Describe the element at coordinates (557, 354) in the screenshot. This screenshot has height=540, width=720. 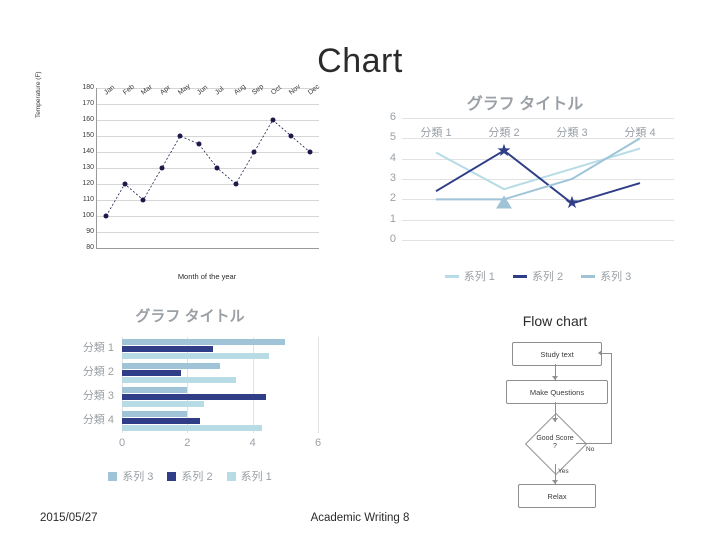
I see `flow-node-study-text: Study text` at that location.